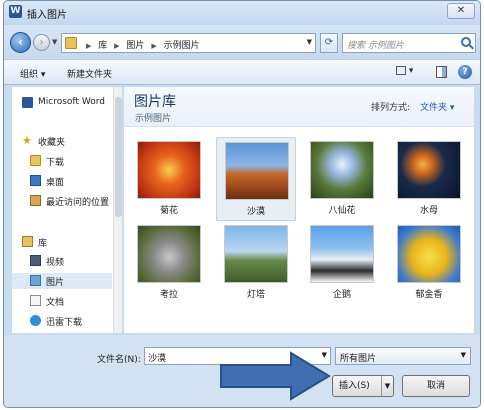 Image resolution: width=484 pixels, height=410 pixels. What do you see at coordinates (35, 180) in the screenshot?
I see `desktop-icon` at bounding box center [35, 180].